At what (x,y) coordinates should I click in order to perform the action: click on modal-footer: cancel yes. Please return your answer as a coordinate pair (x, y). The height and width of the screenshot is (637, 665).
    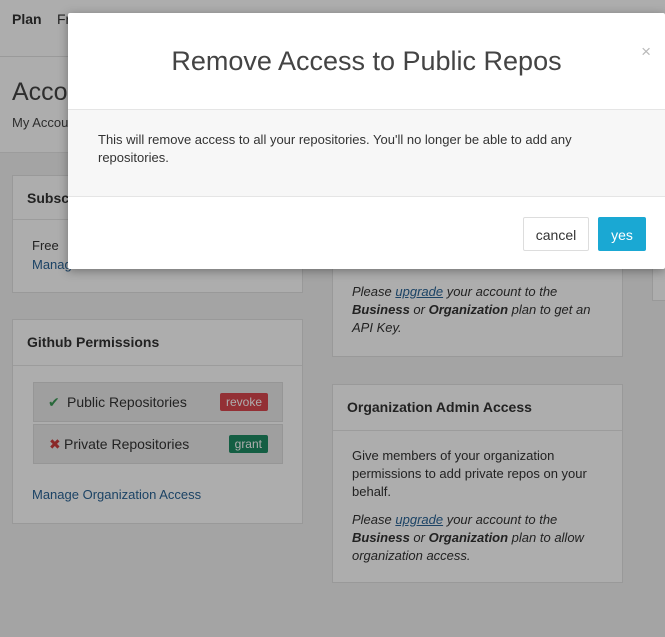
    Looking at the image, I should click on (366, 233).